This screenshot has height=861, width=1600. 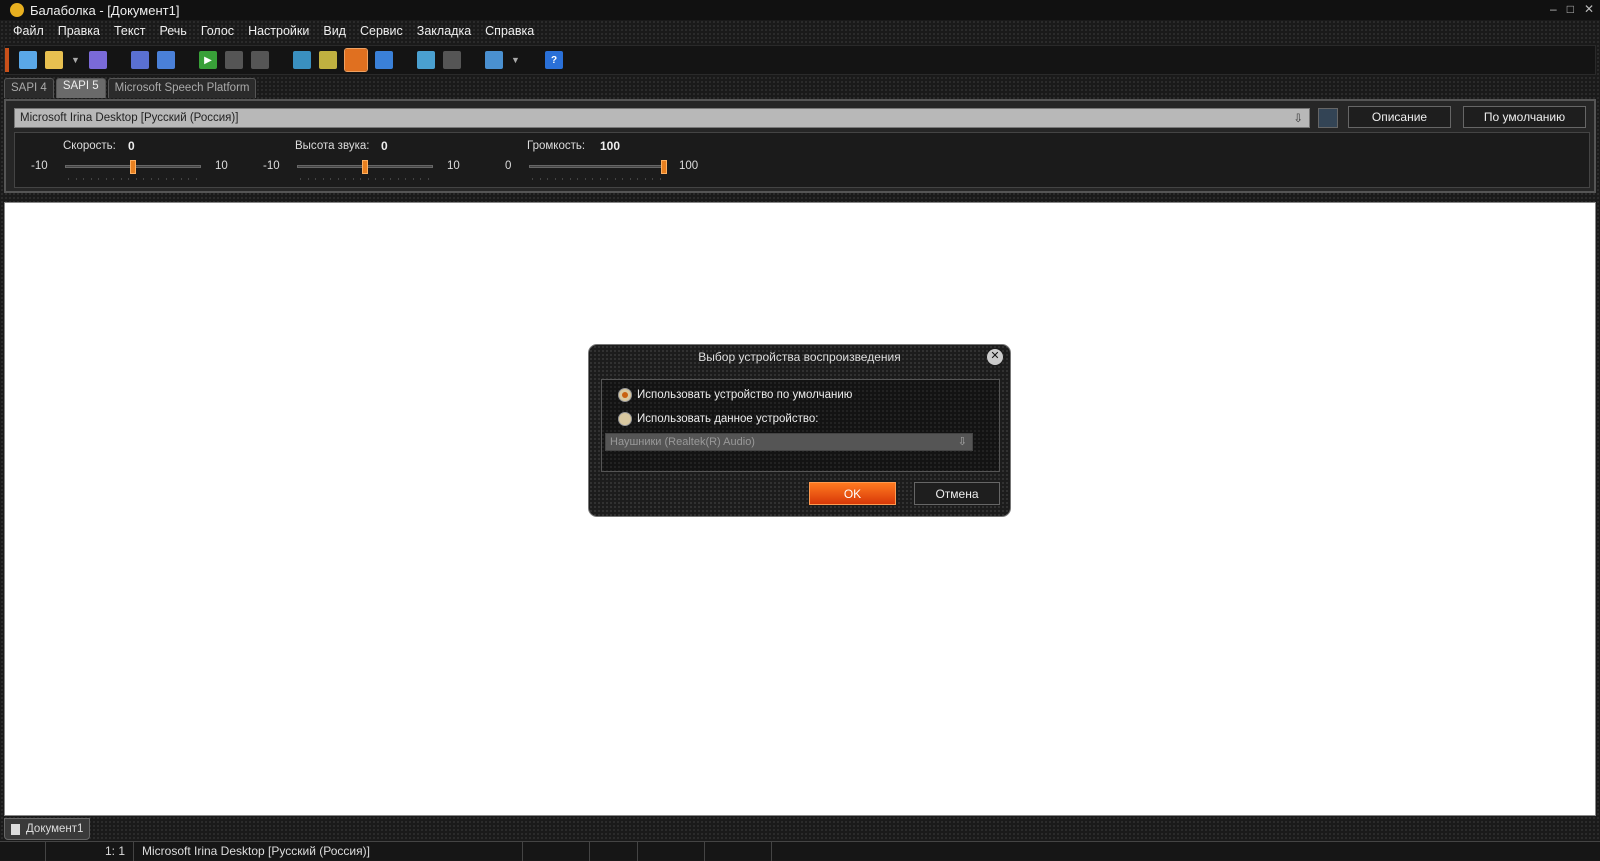 I want to click on split-icon, so click(x=494, y=60).